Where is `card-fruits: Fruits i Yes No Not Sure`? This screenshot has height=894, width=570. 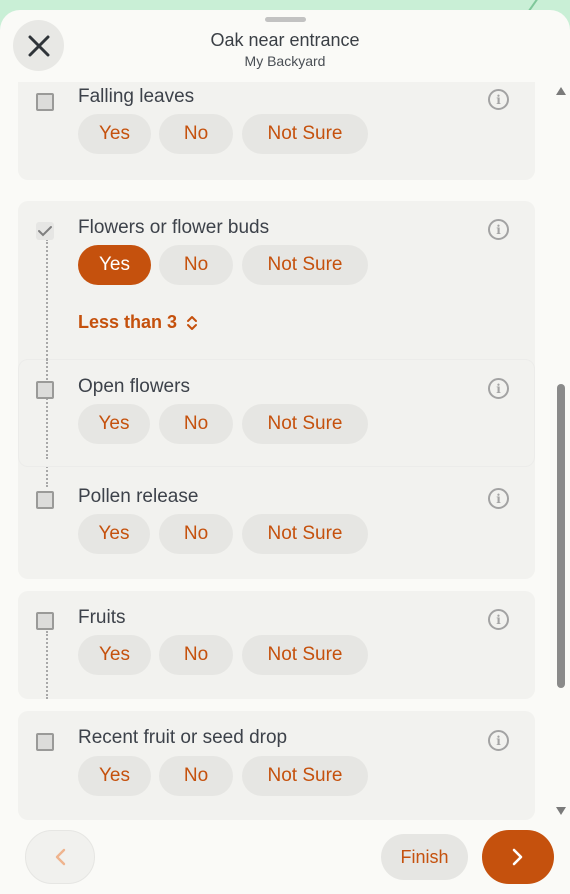
card-fruits: Fruits i Yes No Not Sure is located at coordinates (276, 645).